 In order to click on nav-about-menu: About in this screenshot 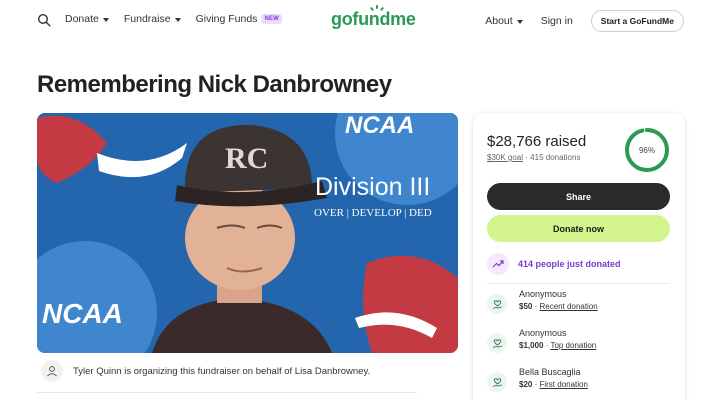, I will do `click(504, 21)`.